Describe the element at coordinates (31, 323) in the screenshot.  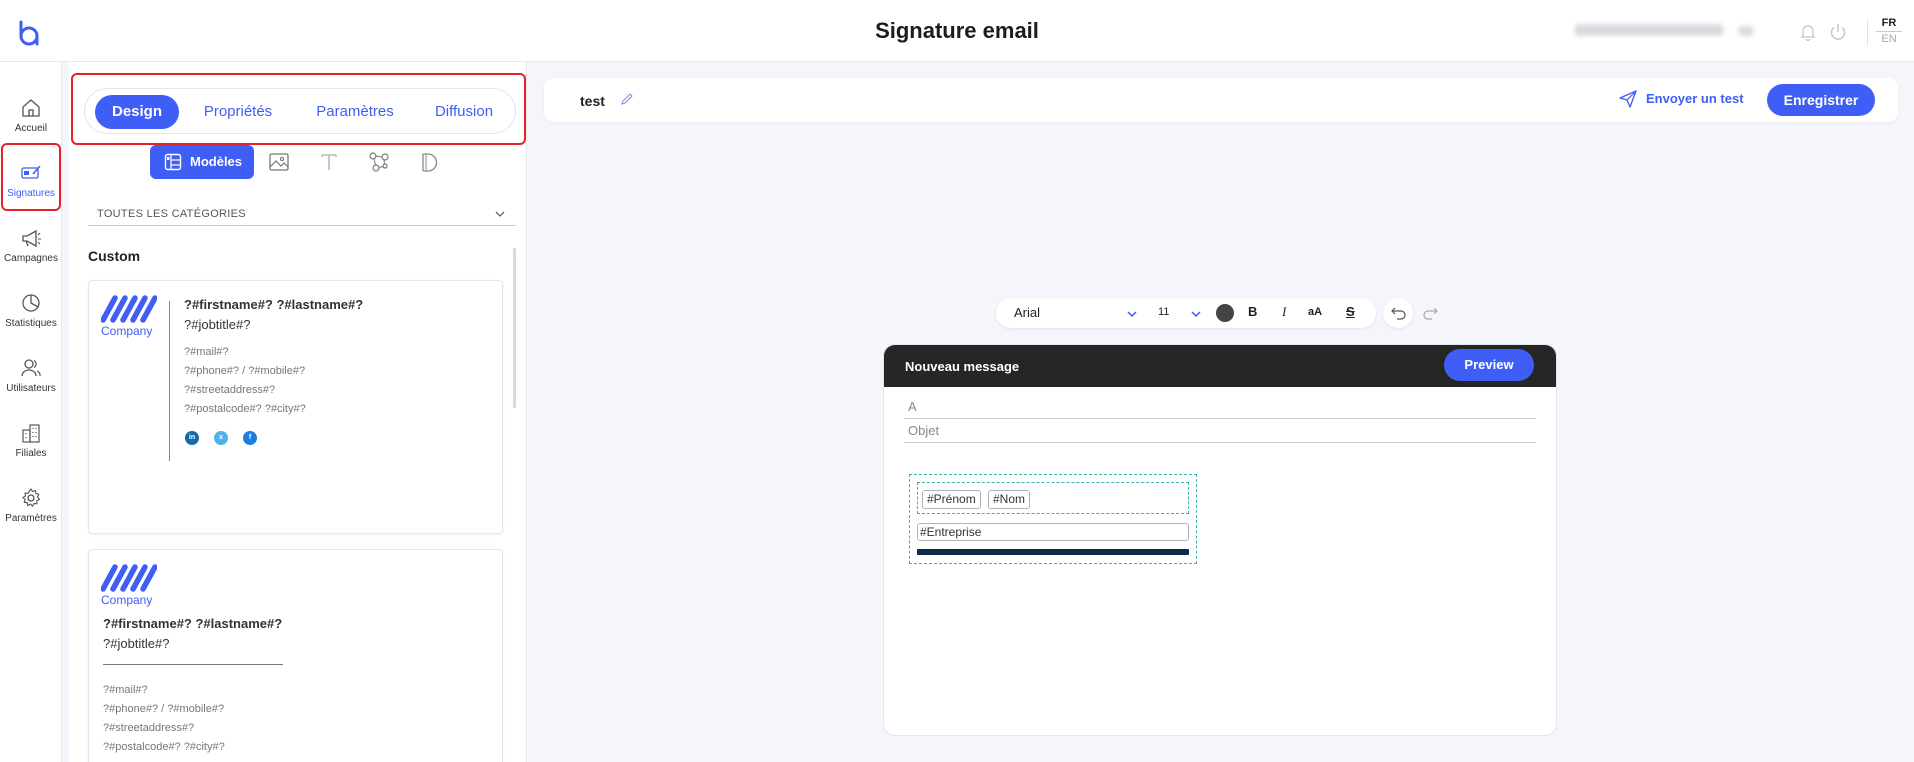
I see `sidebar-item-label: Statistiques` at that location.